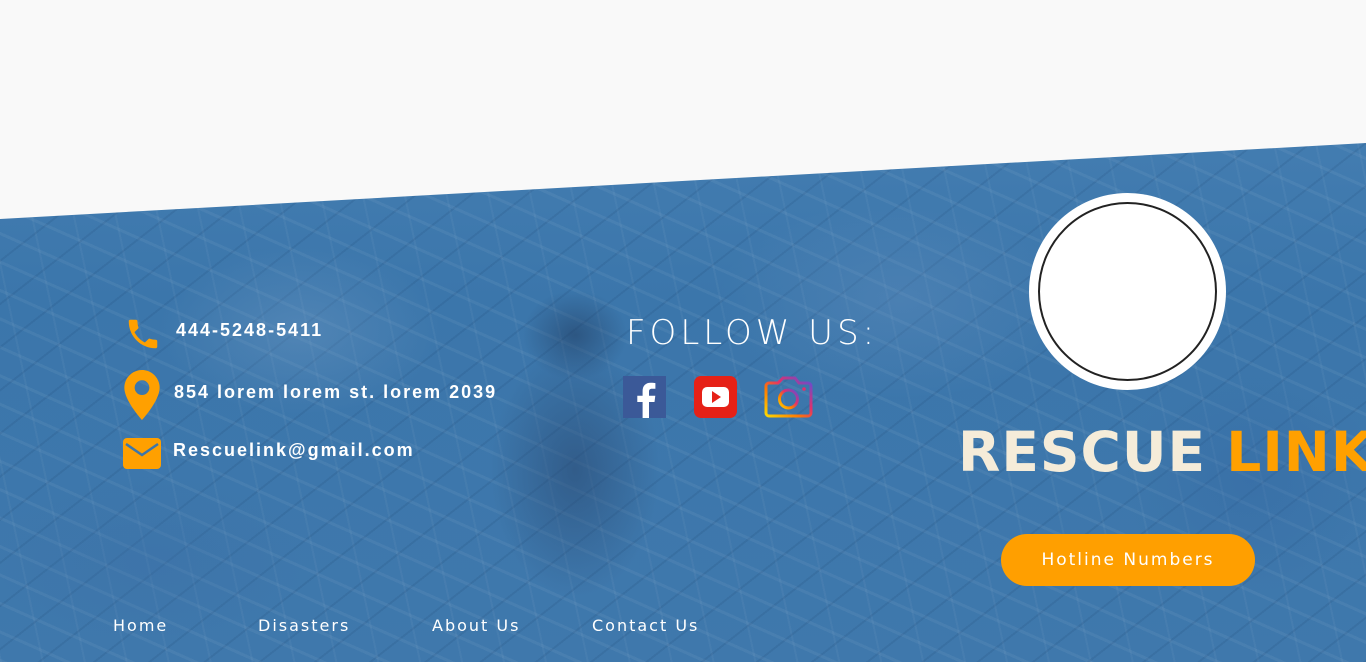 The image size is (1366, 662). Describe the element at coordinates (788, 397) in the screenshot. I see `instagram-icon` at that location.